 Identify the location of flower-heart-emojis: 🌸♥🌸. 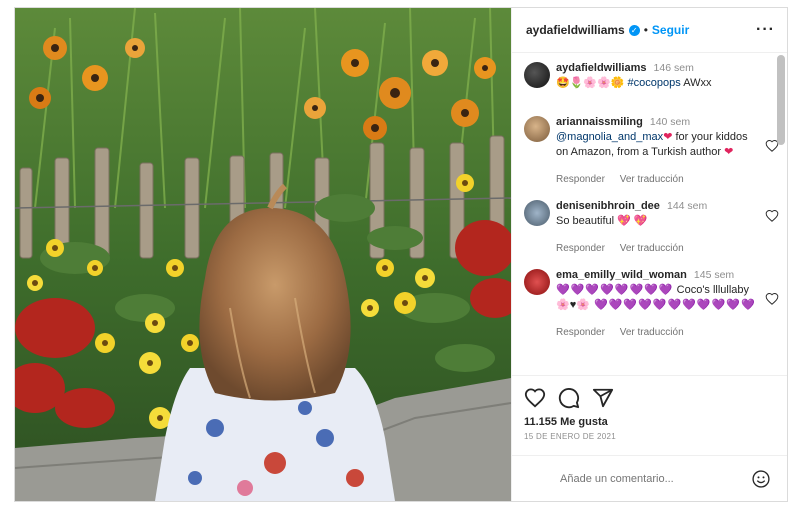
(573, 305).